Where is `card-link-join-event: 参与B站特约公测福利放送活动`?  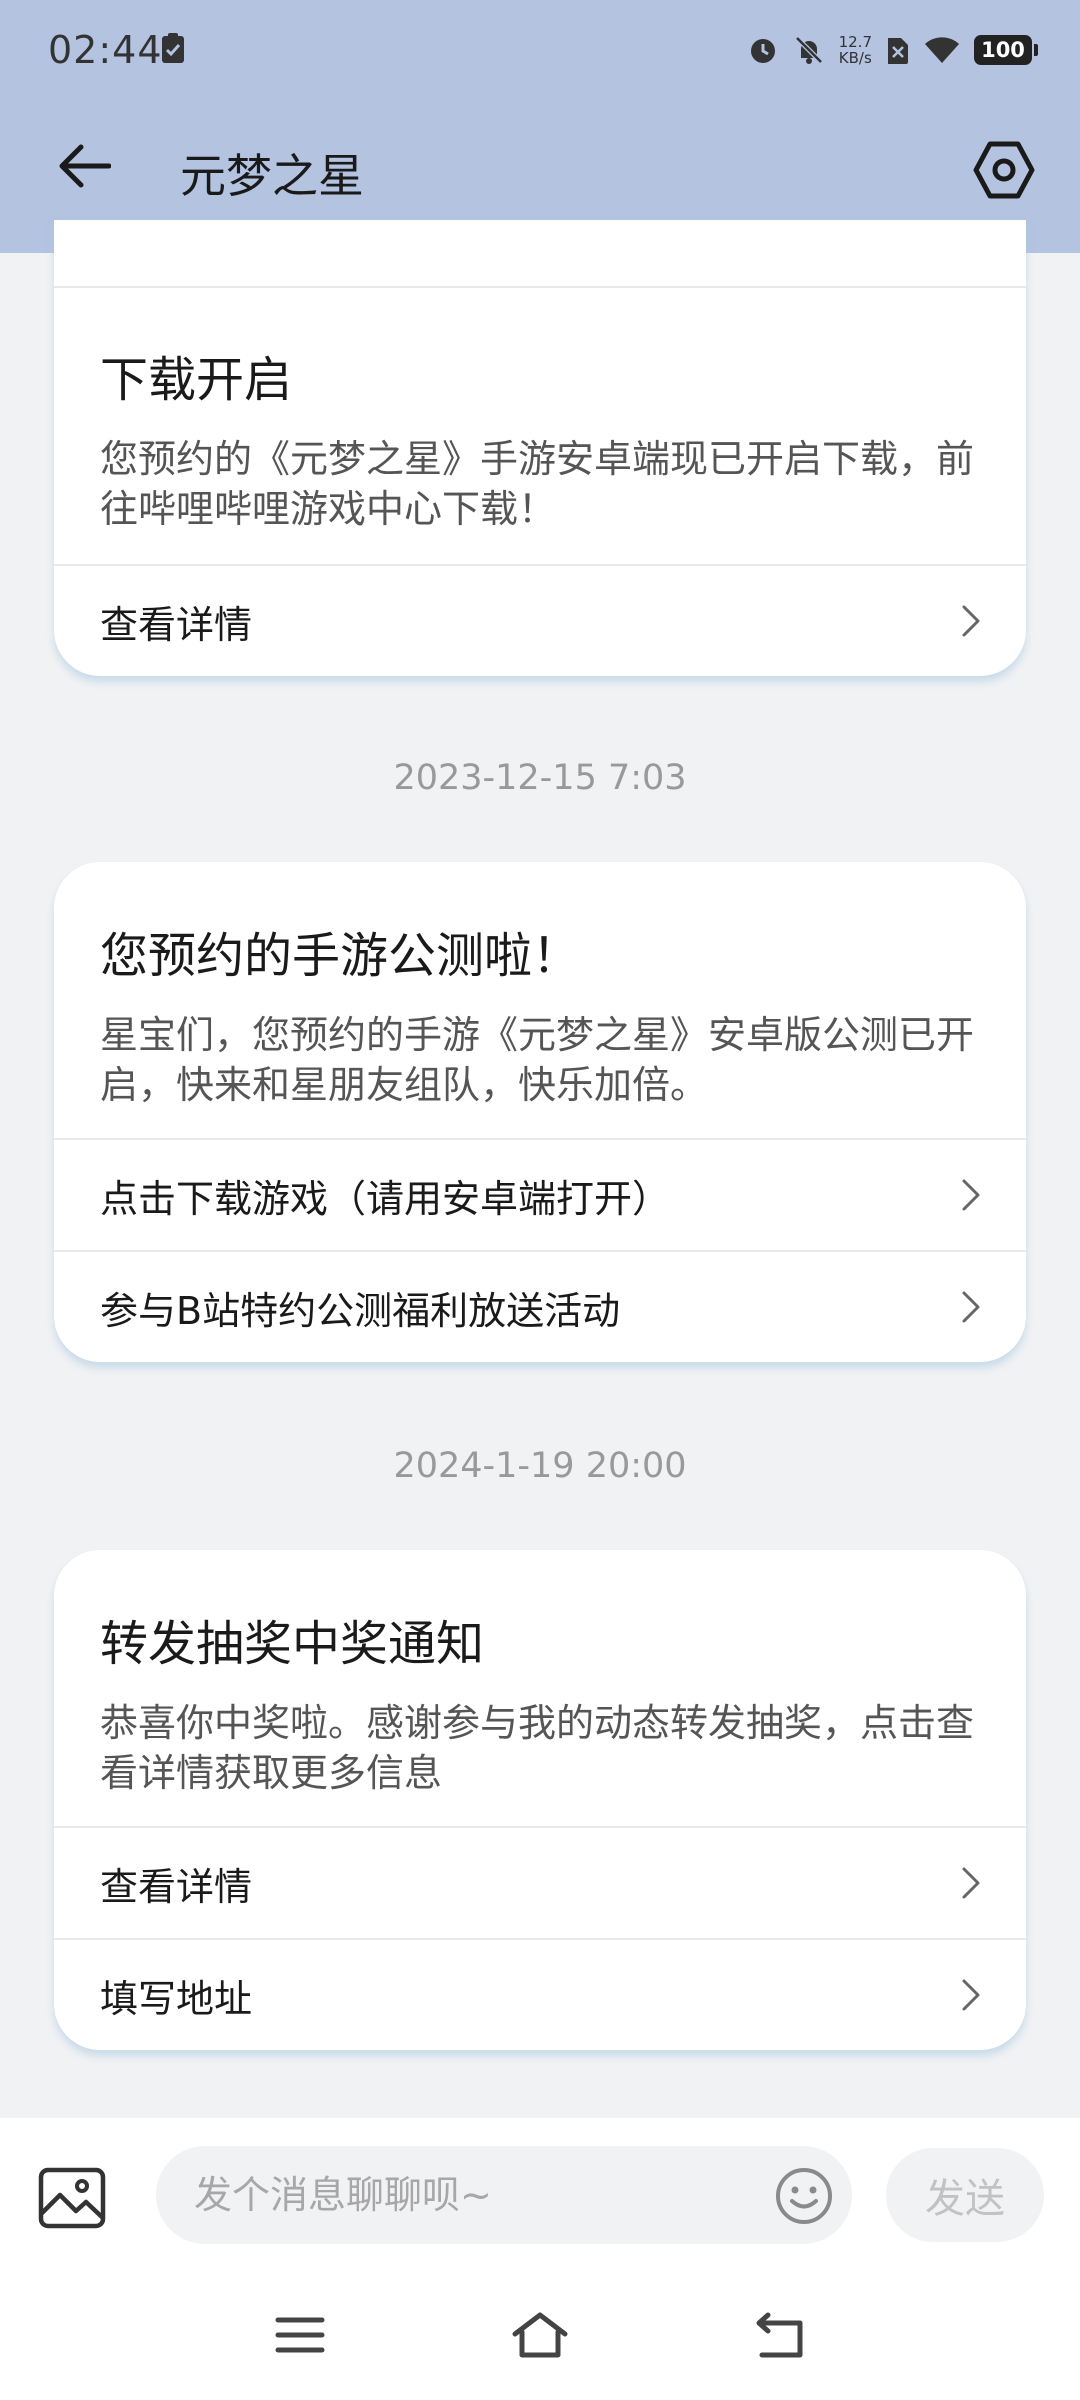 card-link-join-event: 参与B站特约公测福利放送活动 is located at coordinates (540, 1306).